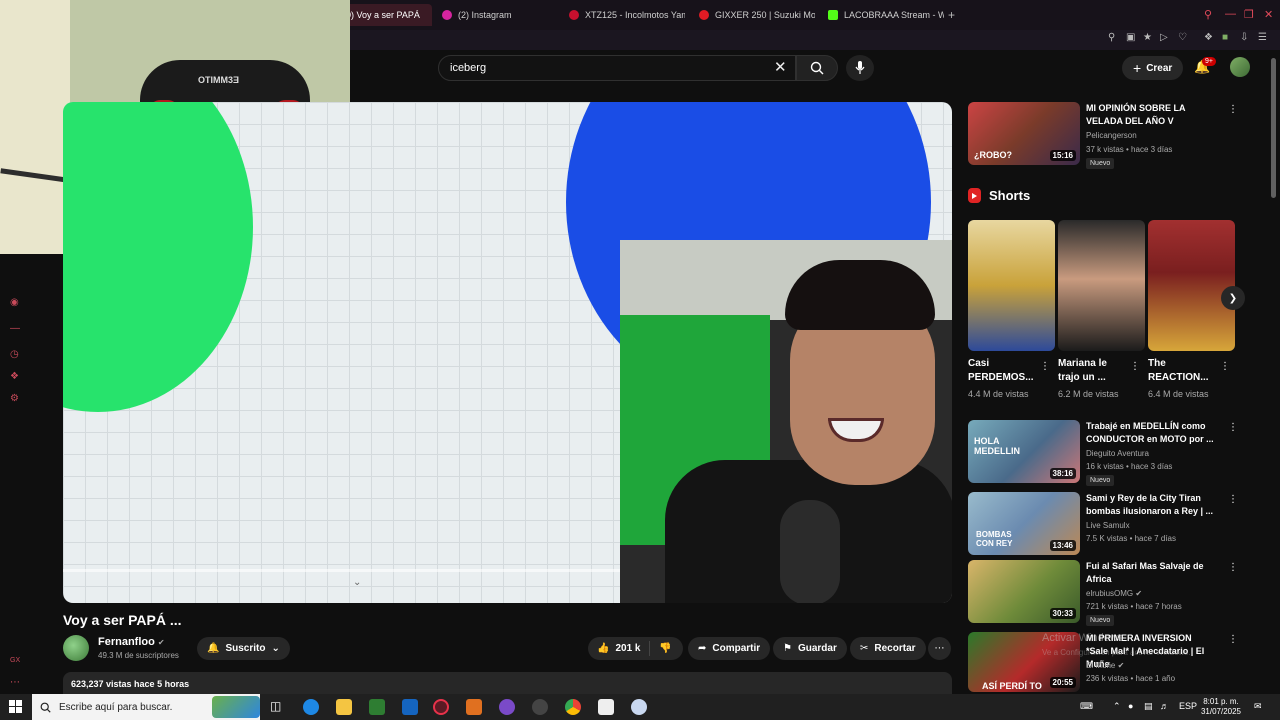  What do you see at coordinates (997, 446) in the screenshot?
I see `rec-thumbnail-text-1: HOLA MEDELLIN` at bounding box center [997, 446].